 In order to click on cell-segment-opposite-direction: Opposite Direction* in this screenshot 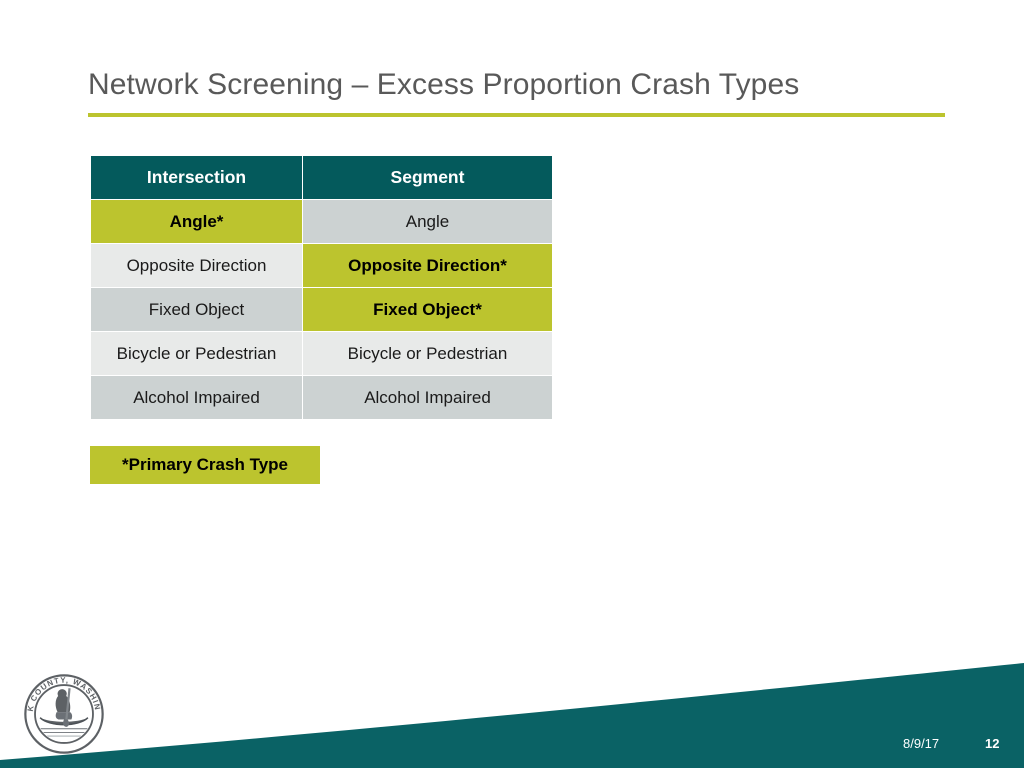, I will do `click(427, 265)`.